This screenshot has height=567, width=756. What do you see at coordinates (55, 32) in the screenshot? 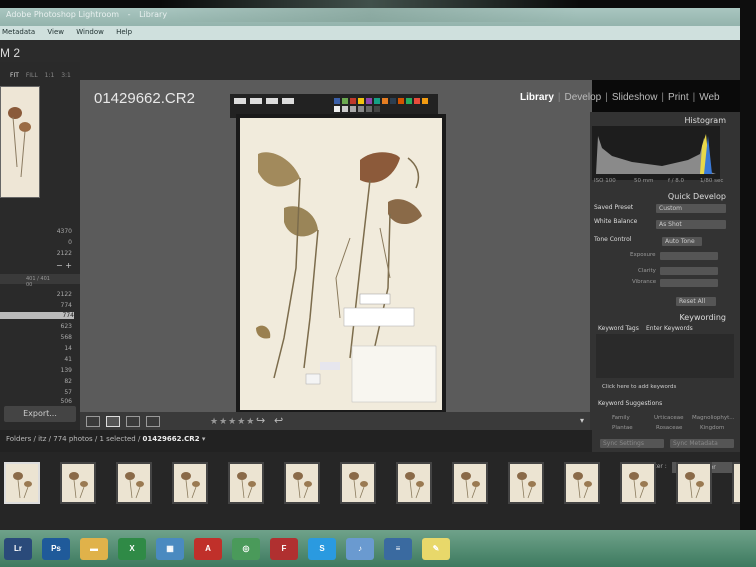
I see `menu-view: View` at bounding box center [55, 32].